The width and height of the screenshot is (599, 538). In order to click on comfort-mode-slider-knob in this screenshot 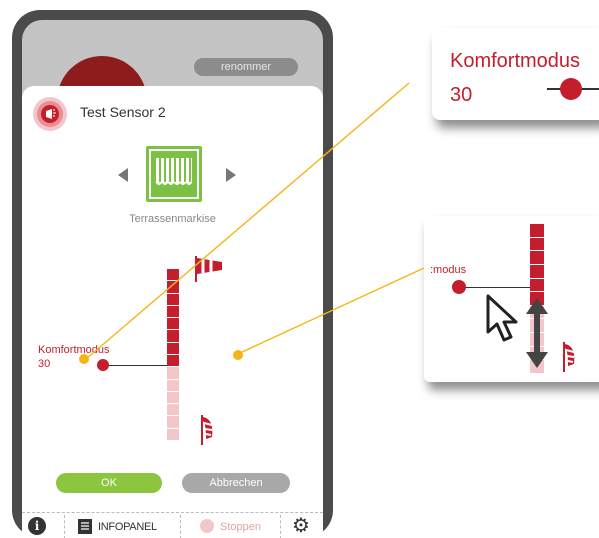, I will do `click(103, 365)`.